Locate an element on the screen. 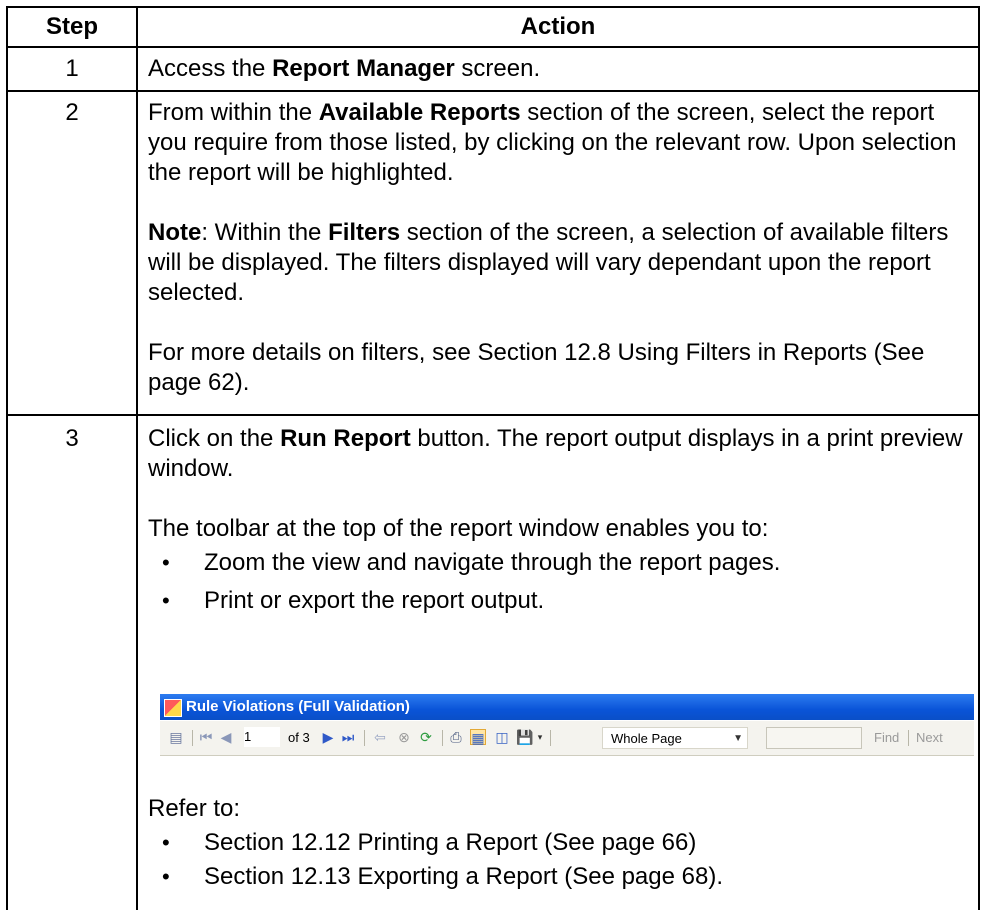  column-header-action: Action is located at coordinates (558, 26).